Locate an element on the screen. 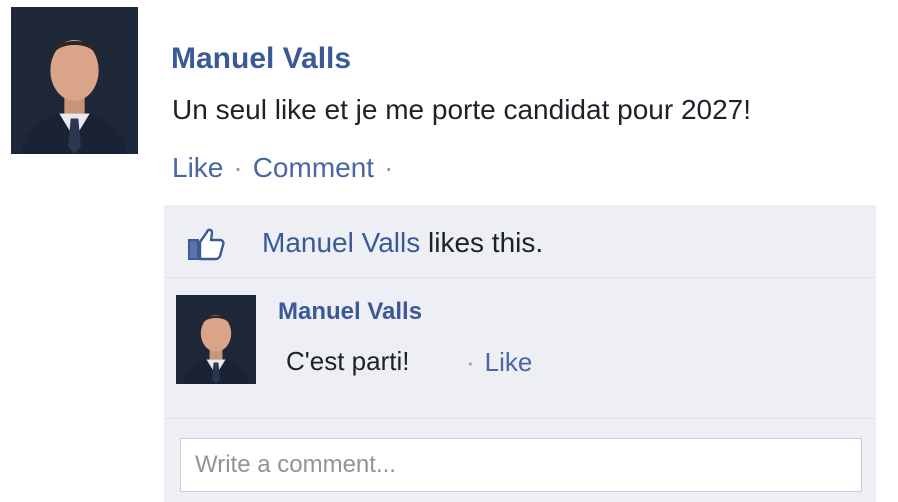  like-link: Like is located at coordinates (197, 167).